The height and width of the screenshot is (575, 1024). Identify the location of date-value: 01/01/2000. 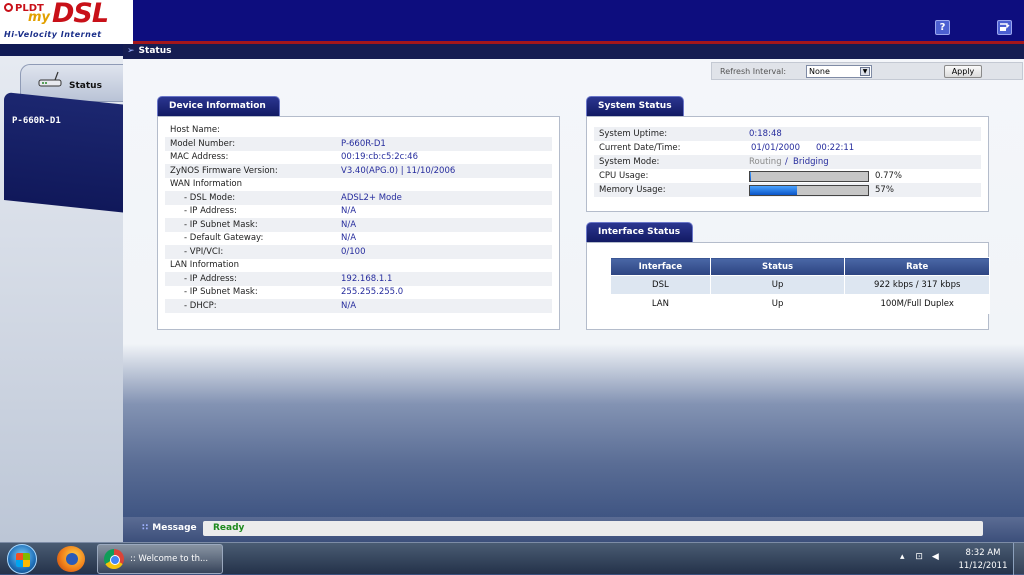
(775, 148).